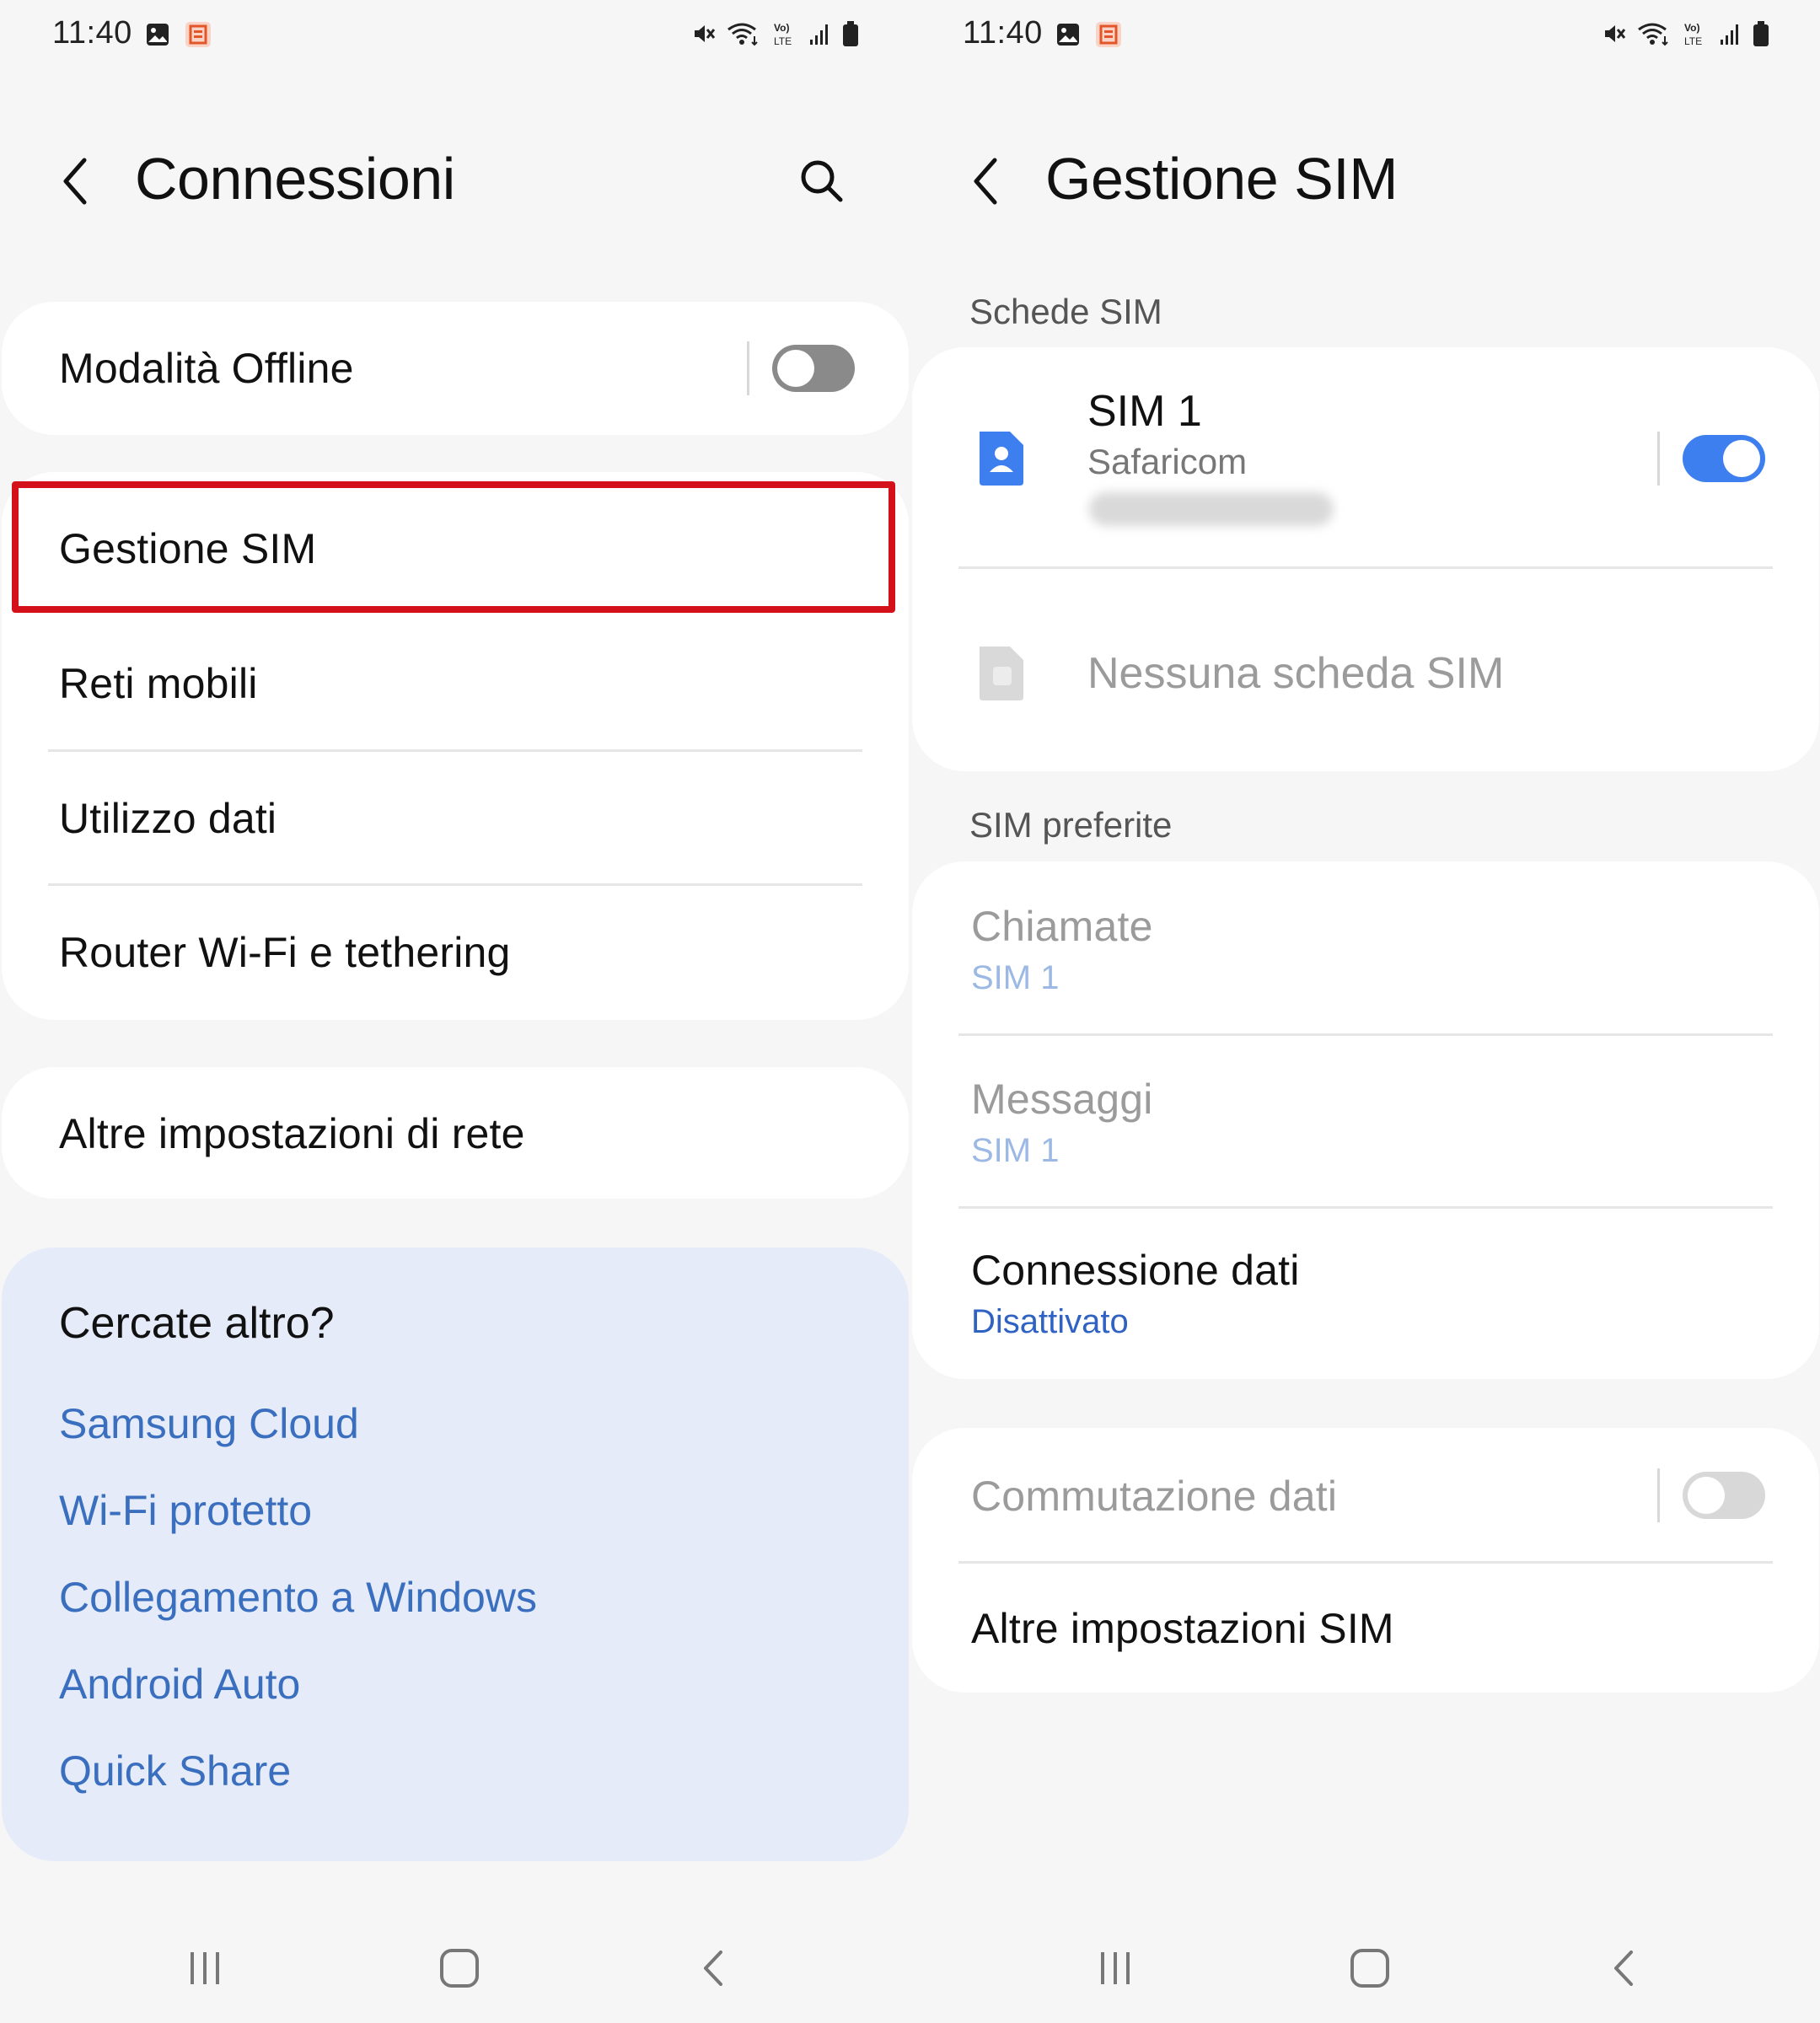  I want to click on calls-value: SIM 1, so click(1016, 978).